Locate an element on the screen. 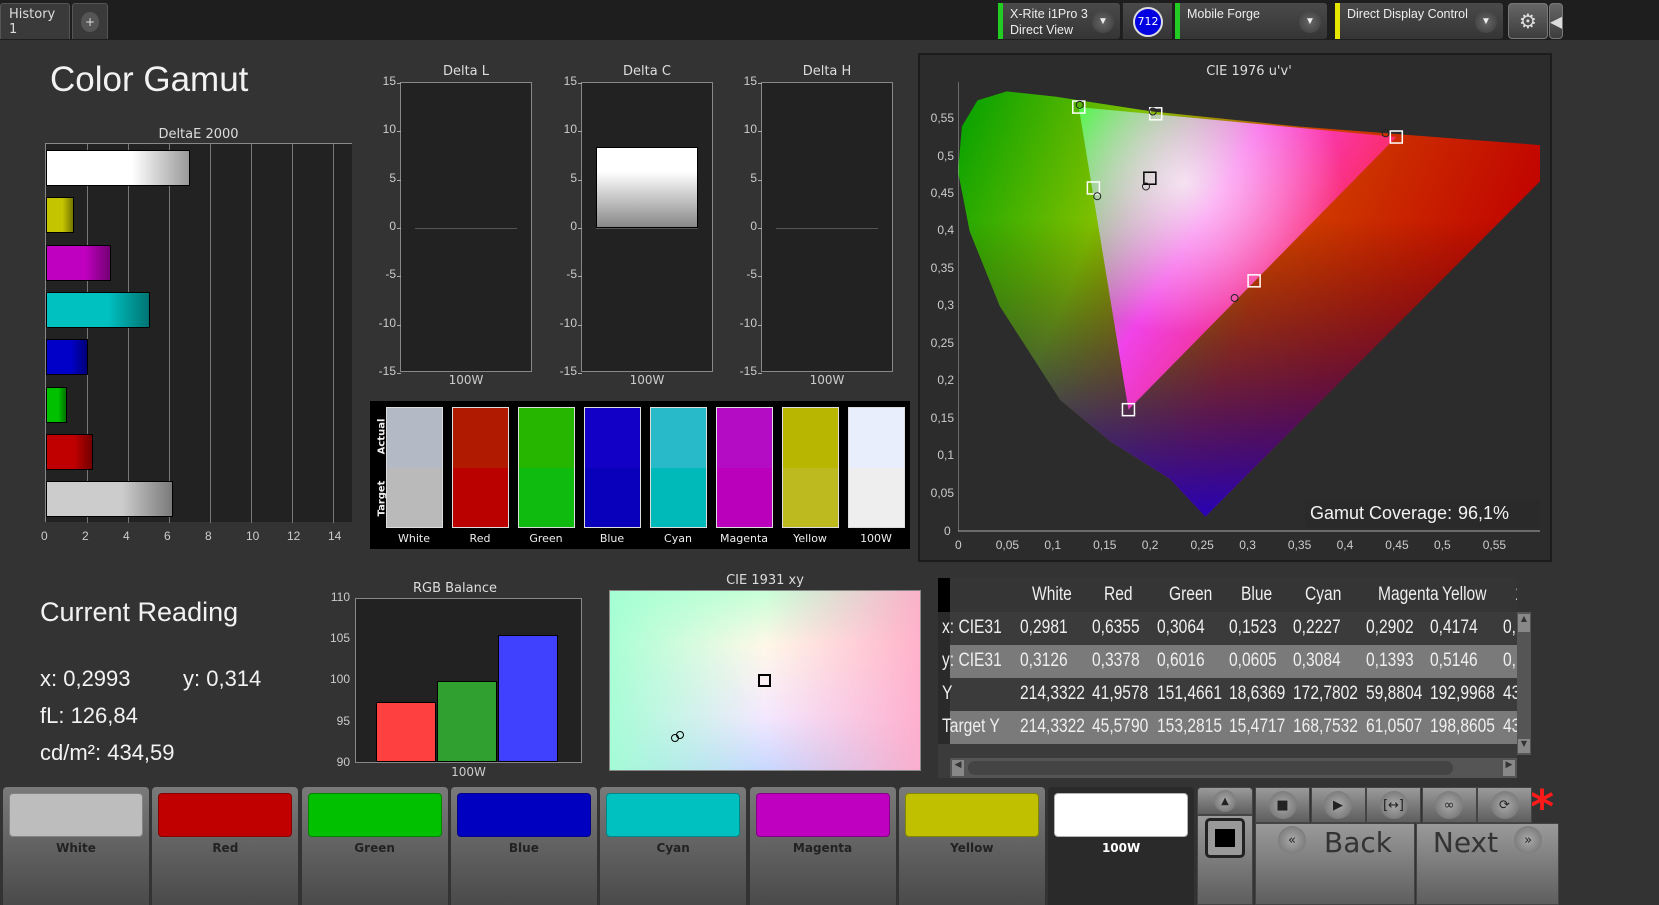 This screenshot has height=905, width=1659. stop-button: ■ is located at coordinates (1282, 805).